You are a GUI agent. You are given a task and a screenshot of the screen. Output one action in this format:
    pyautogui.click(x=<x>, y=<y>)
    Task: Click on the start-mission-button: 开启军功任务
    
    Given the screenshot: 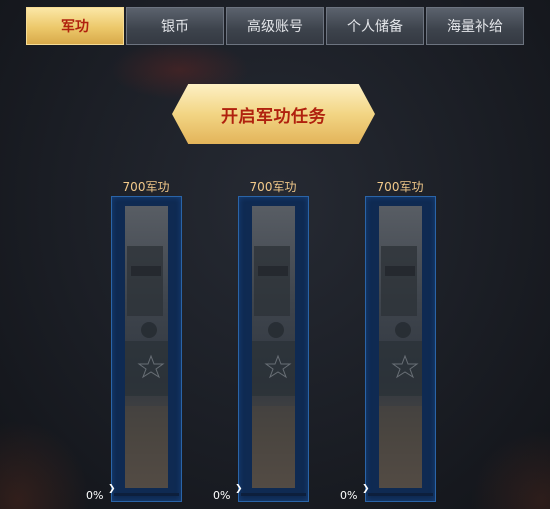 What is the action you would take?
    pyautogui.click(x=273, y=114)
    